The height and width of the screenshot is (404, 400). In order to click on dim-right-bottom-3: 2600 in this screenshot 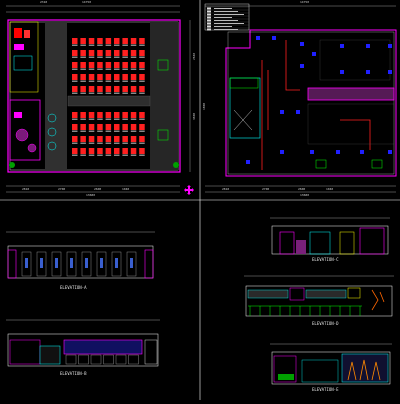, I will do `click(302, 189)`.